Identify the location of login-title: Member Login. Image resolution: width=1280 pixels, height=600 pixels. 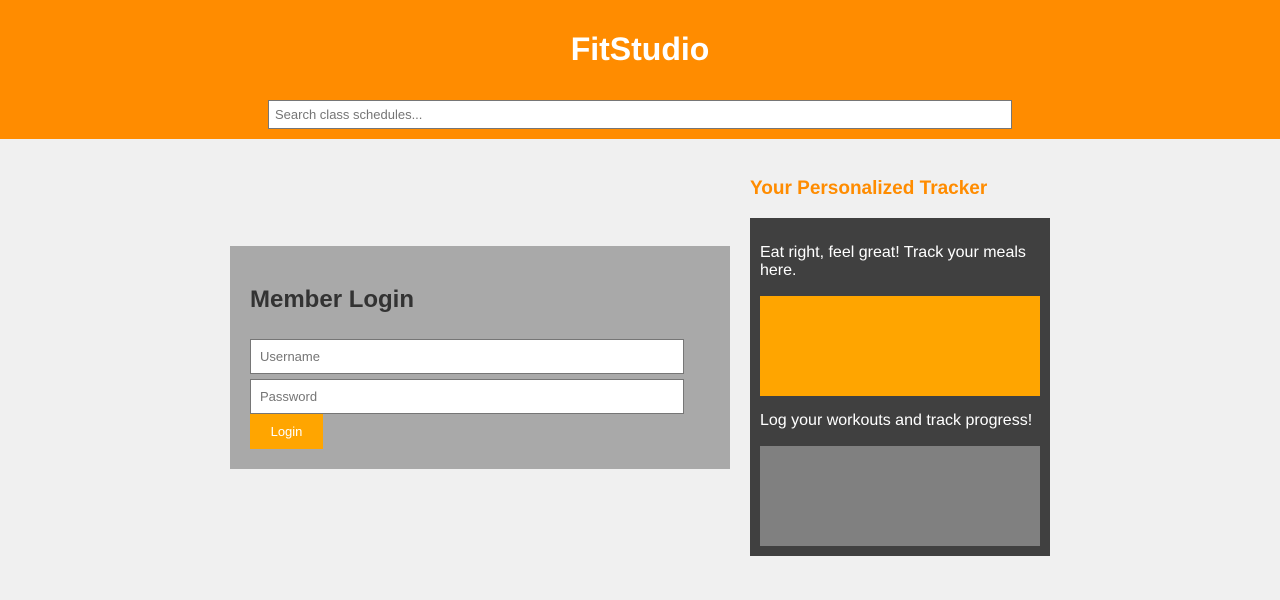
(332, 299).